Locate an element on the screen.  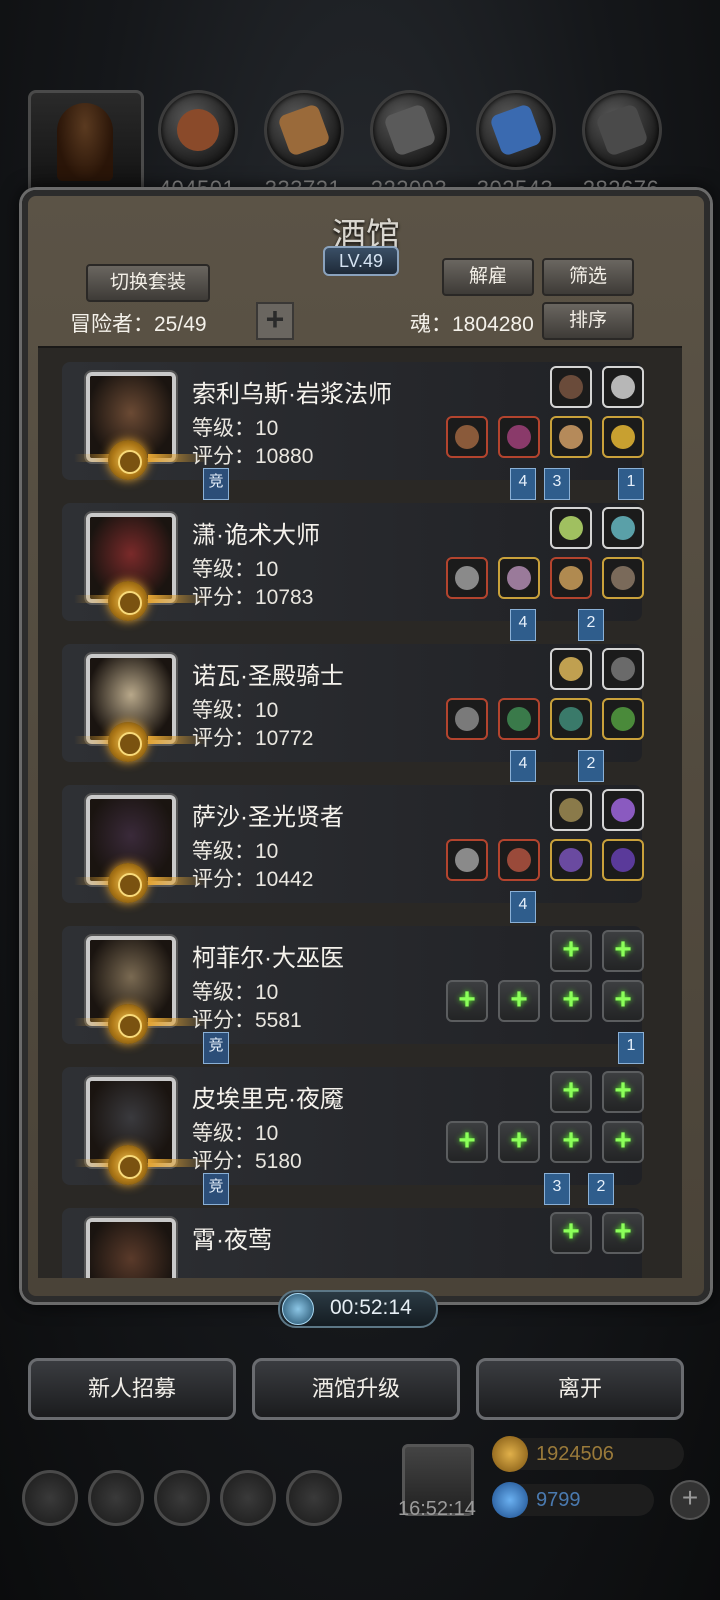
gem-counter: 9799 is located at coordinates (573, 1500).